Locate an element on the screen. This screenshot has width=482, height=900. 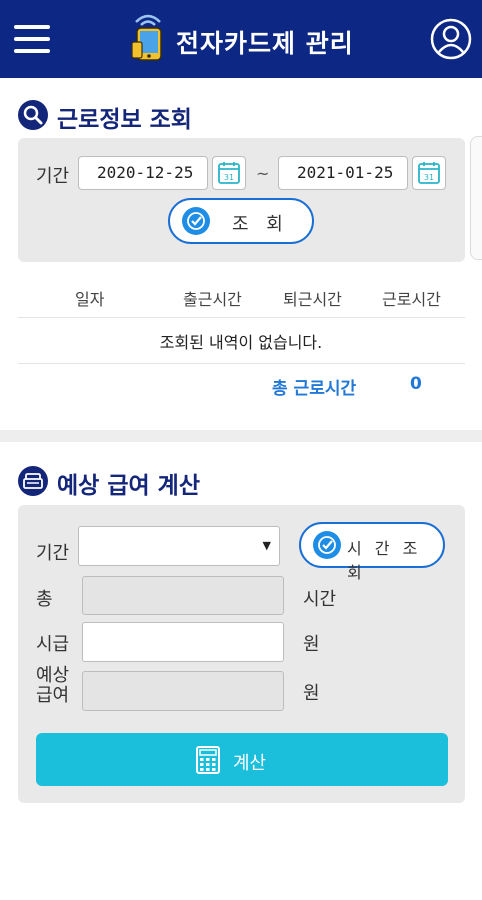
column-date: 일자 is located at coordinates (90, 299).